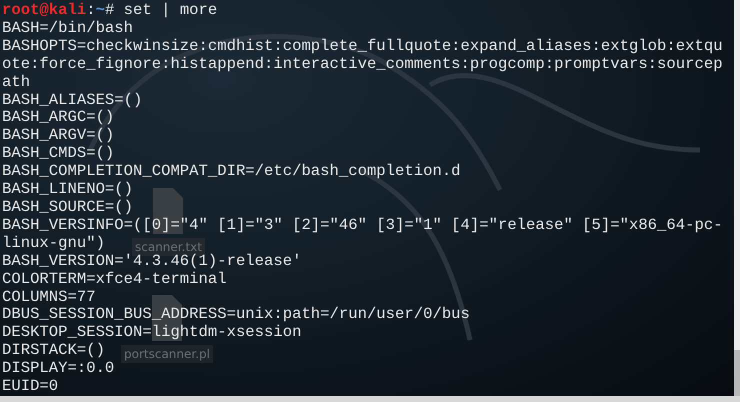  Describe the element at coordinates (68, 190) in the screenshot. I see `output-line: BASH_LINENO=()` at that location.